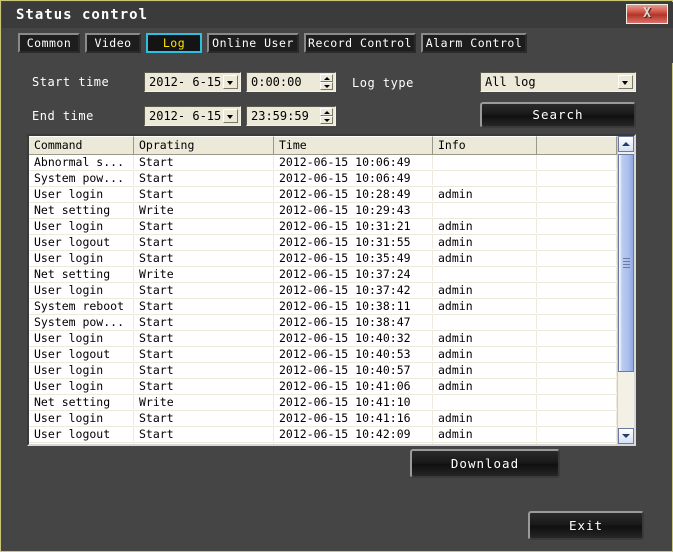 Image resolution: width=673 pixels, height=552 pixels. I want to click on column-header-info: Info, so click(485, 145).